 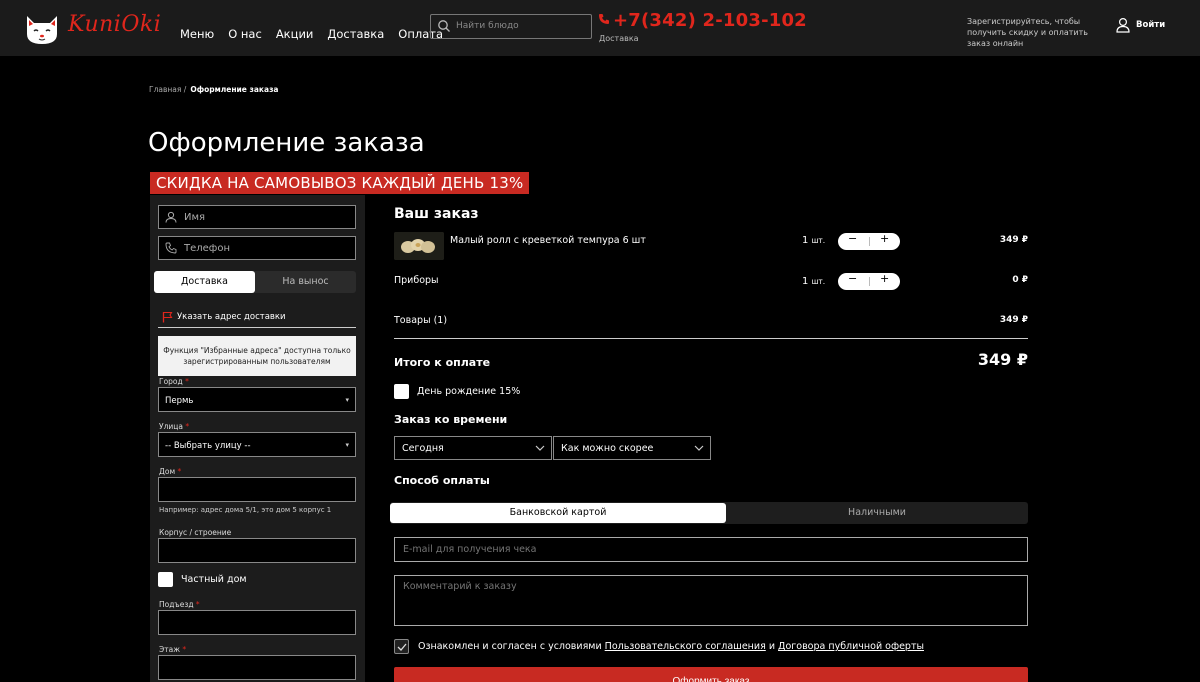 I want to click on cutlery-price: 0 ₽, so click(x=1020, y=280).